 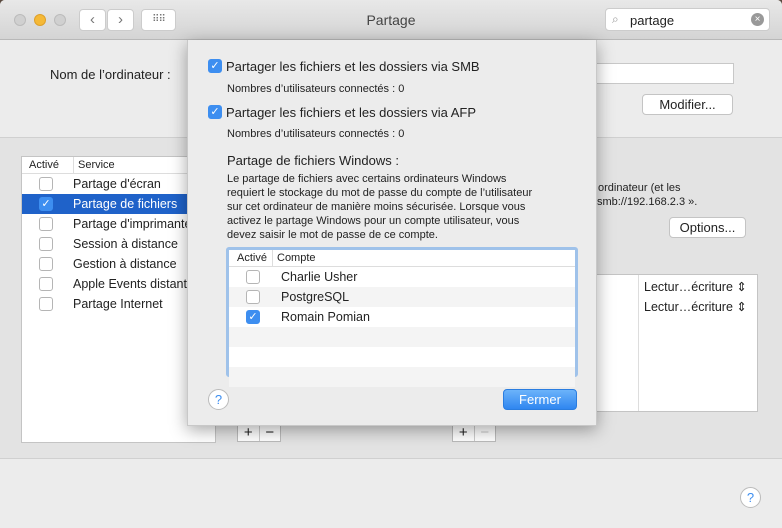 I want to click on account-checkbox: ✓, so click(x=253, y=317).